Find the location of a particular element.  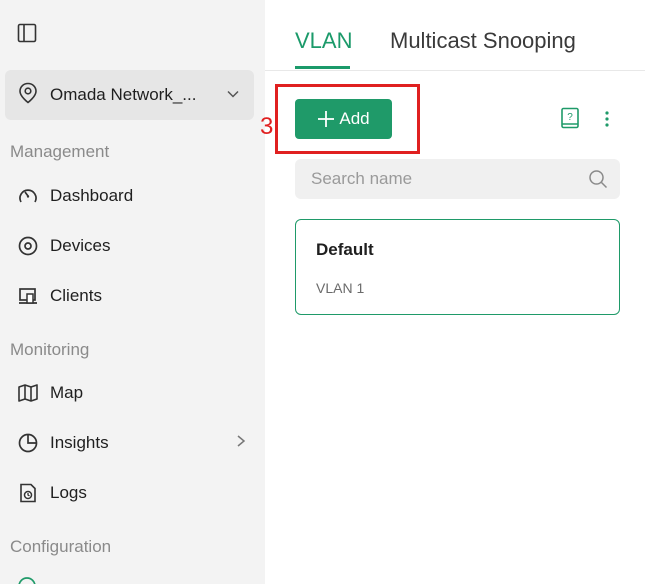

tab-bar: VLAN Multicast Snooping is located at coordinates (455, 35).